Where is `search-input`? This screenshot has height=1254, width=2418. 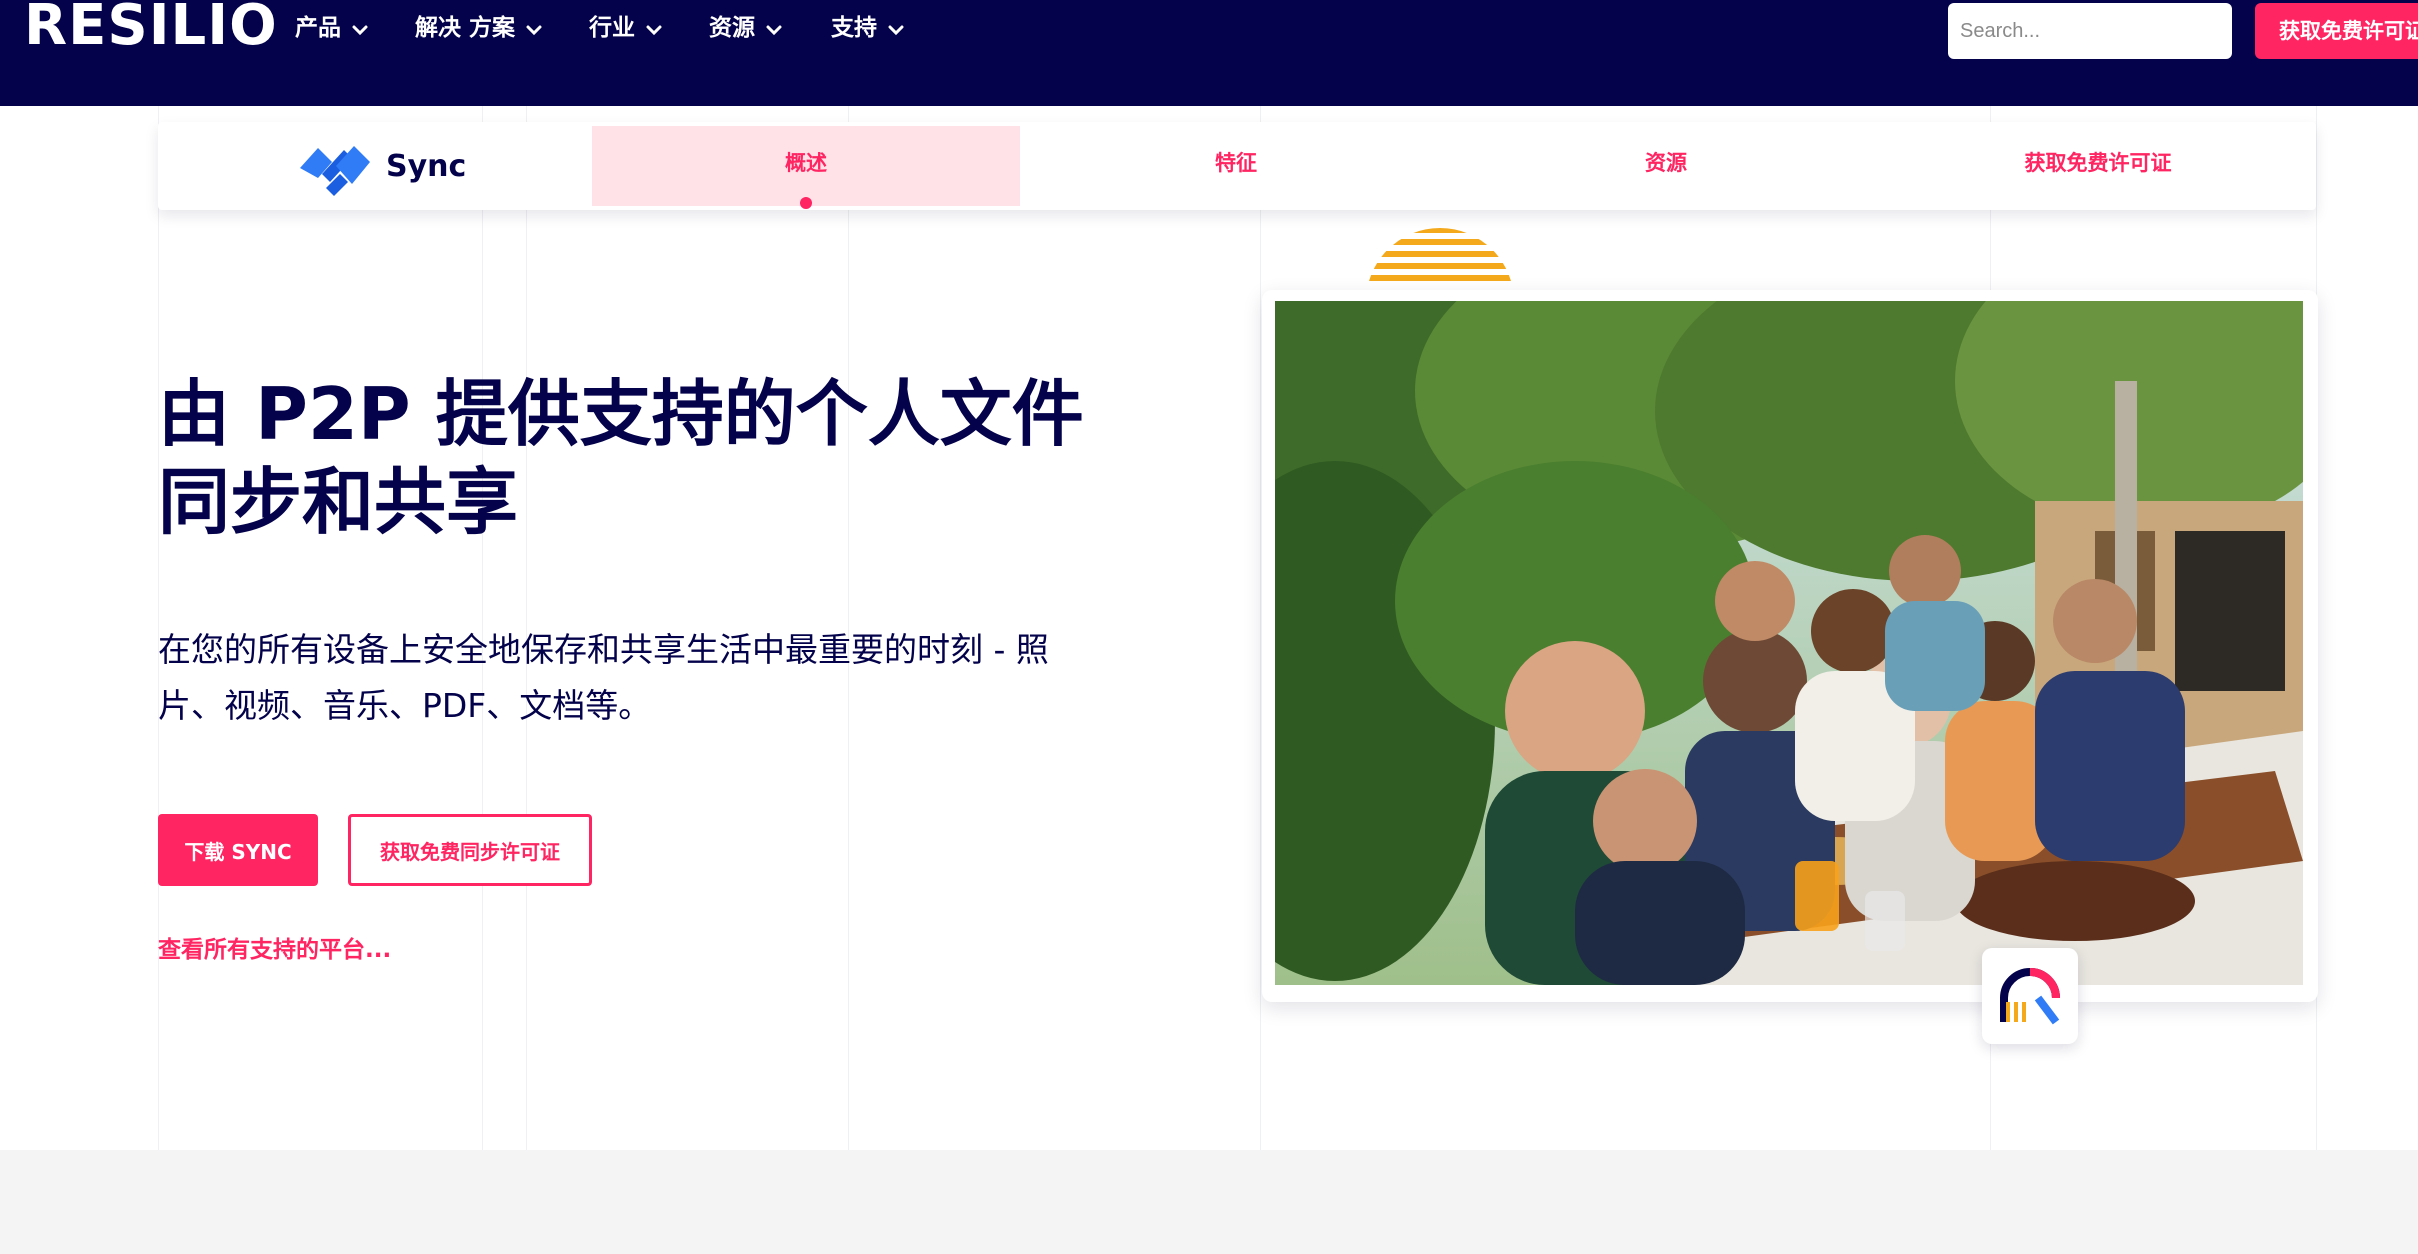 search-input is located at coordinates (2090, 31).